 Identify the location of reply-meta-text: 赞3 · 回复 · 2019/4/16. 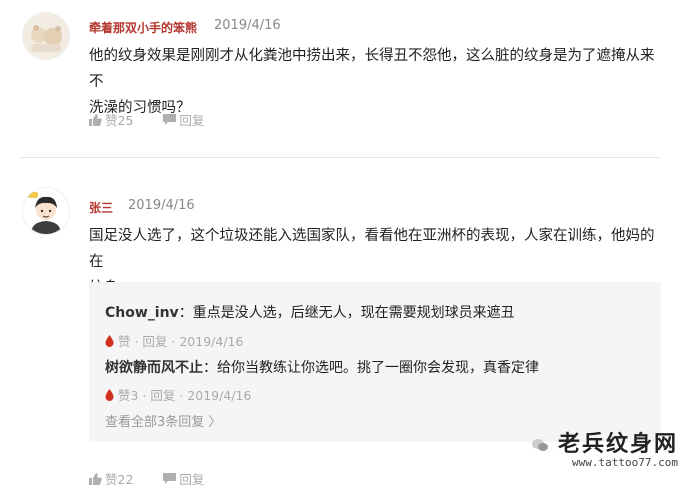
(184, 394).